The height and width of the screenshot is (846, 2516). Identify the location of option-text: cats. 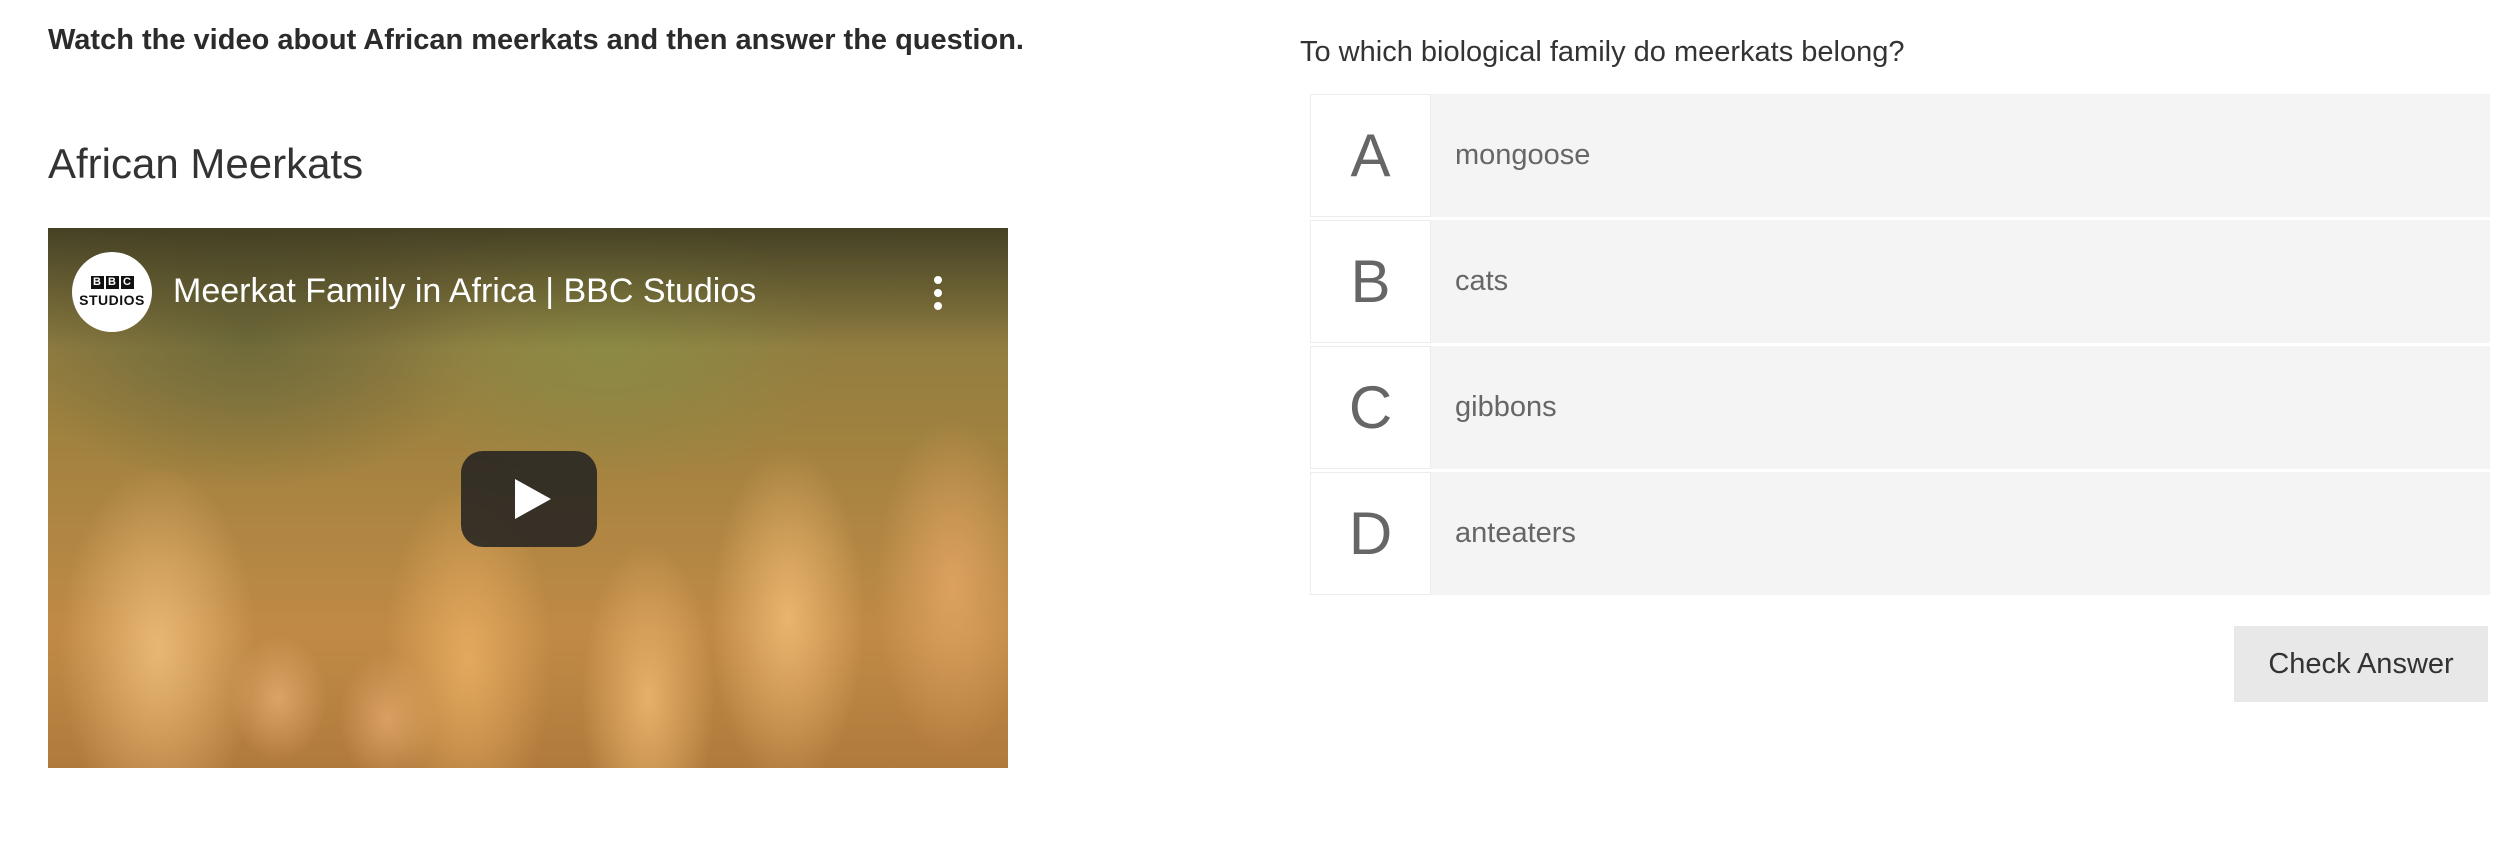
(1960, 281).